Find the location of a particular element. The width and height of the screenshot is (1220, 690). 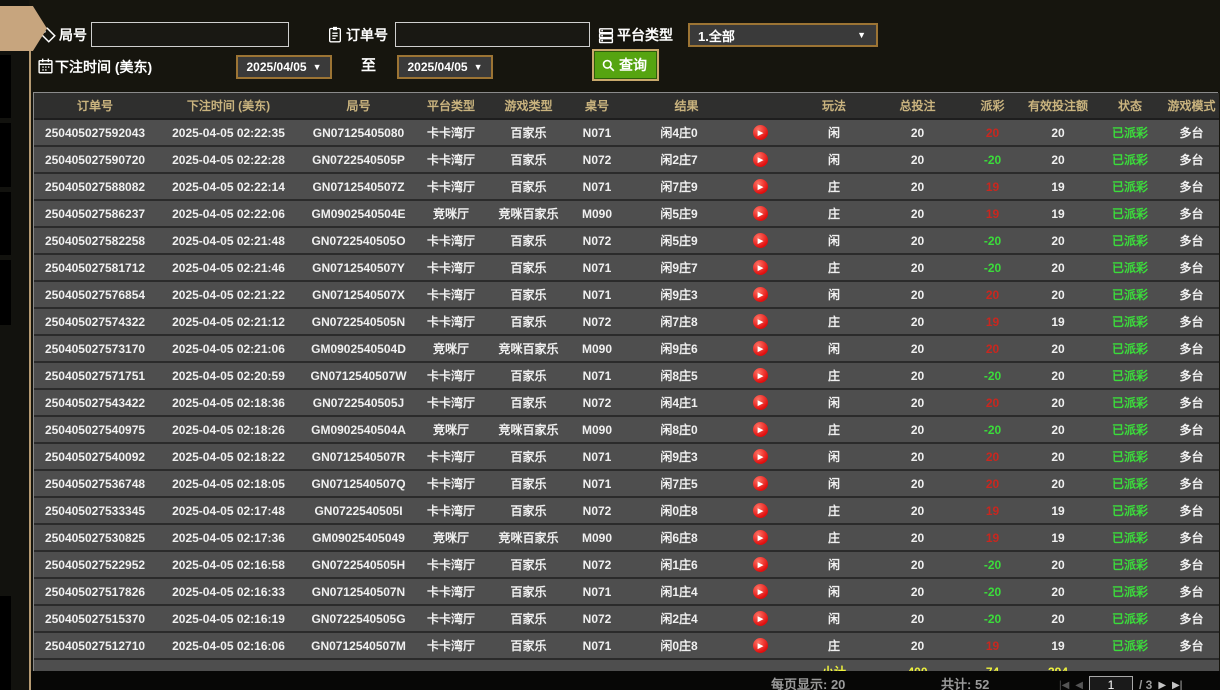

collapsed-side-strip is located at coordinates (14, 345).